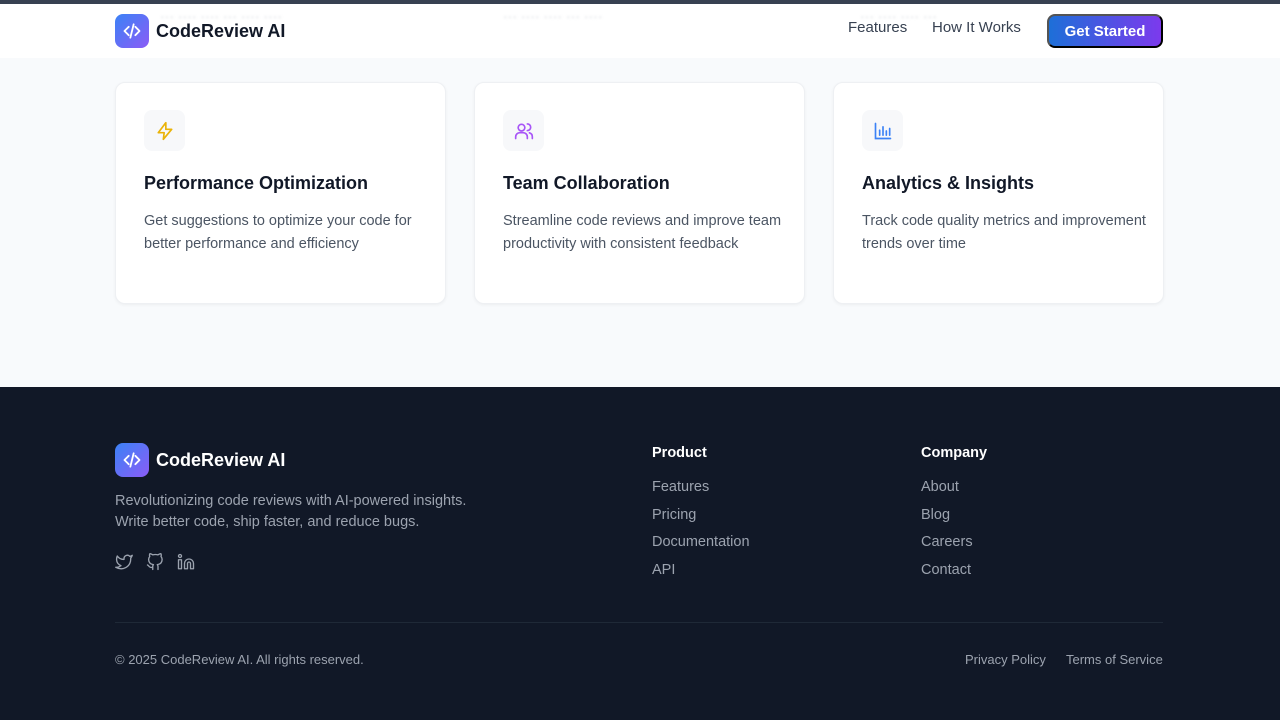 The width and height of the screenshot is (1280, 720). Describe the element at coordinates (877, 28) in the screenshot. I see `nav-link-features: Features` at that location.